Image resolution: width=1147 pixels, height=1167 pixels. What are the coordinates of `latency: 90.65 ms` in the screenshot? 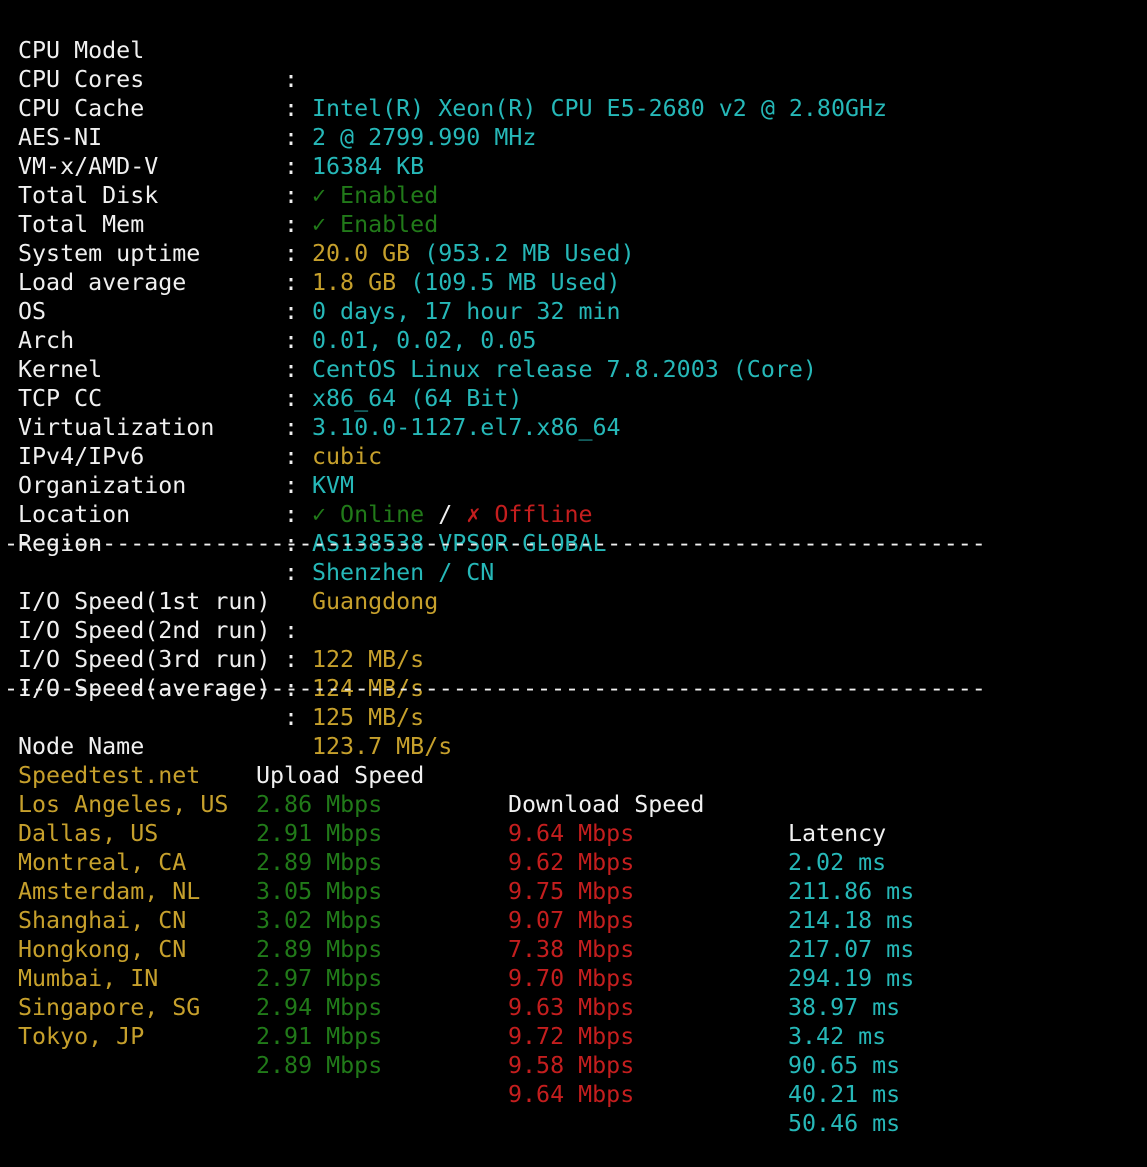 It's located at (844, 1065).